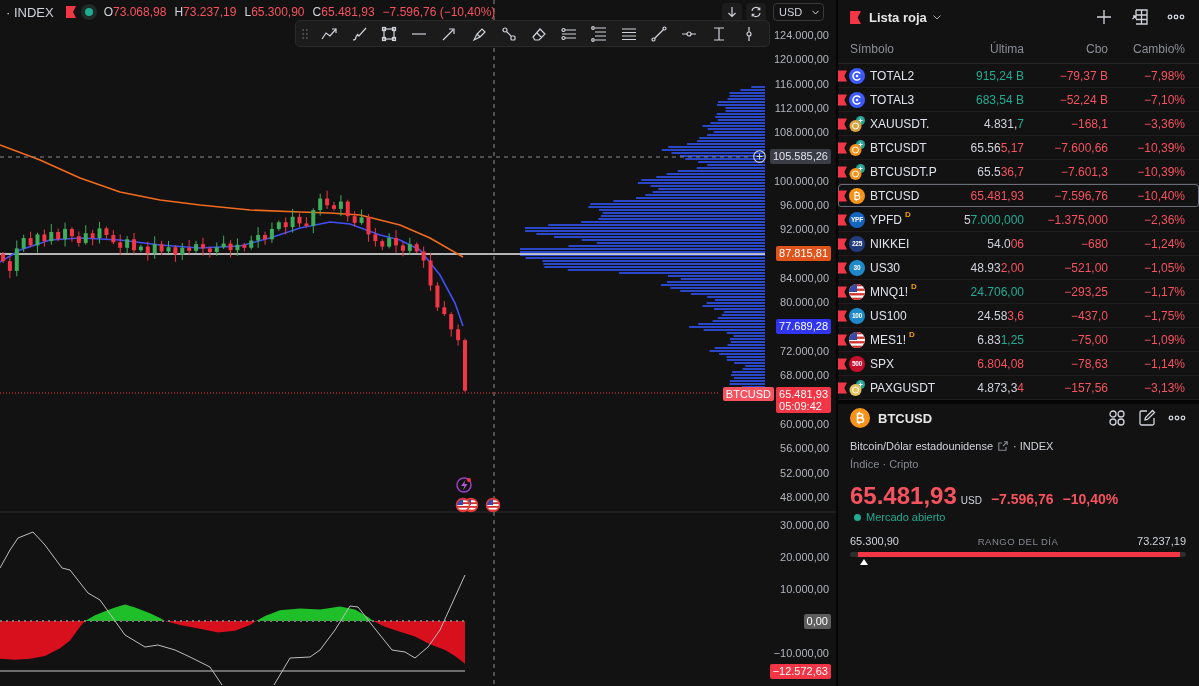 Image resolution: width=1199 pixels, height=686 pixels. I want to click on table-icon, so click(1140, 17).